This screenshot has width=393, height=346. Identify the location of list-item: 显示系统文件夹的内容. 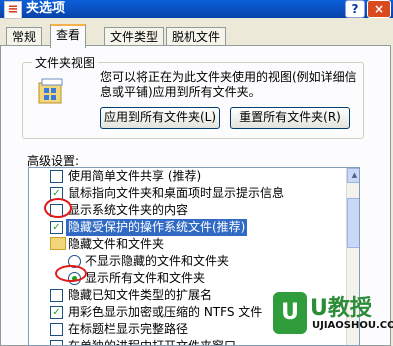
(187, 210).